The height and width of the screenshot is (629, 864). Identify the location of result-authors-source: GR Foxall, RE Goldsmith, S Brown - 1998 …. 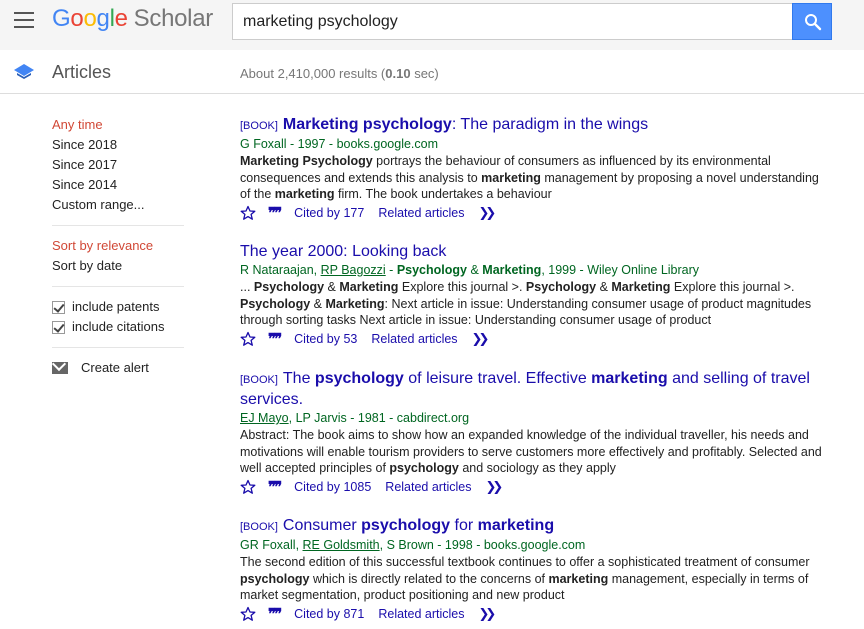
(413, 545).